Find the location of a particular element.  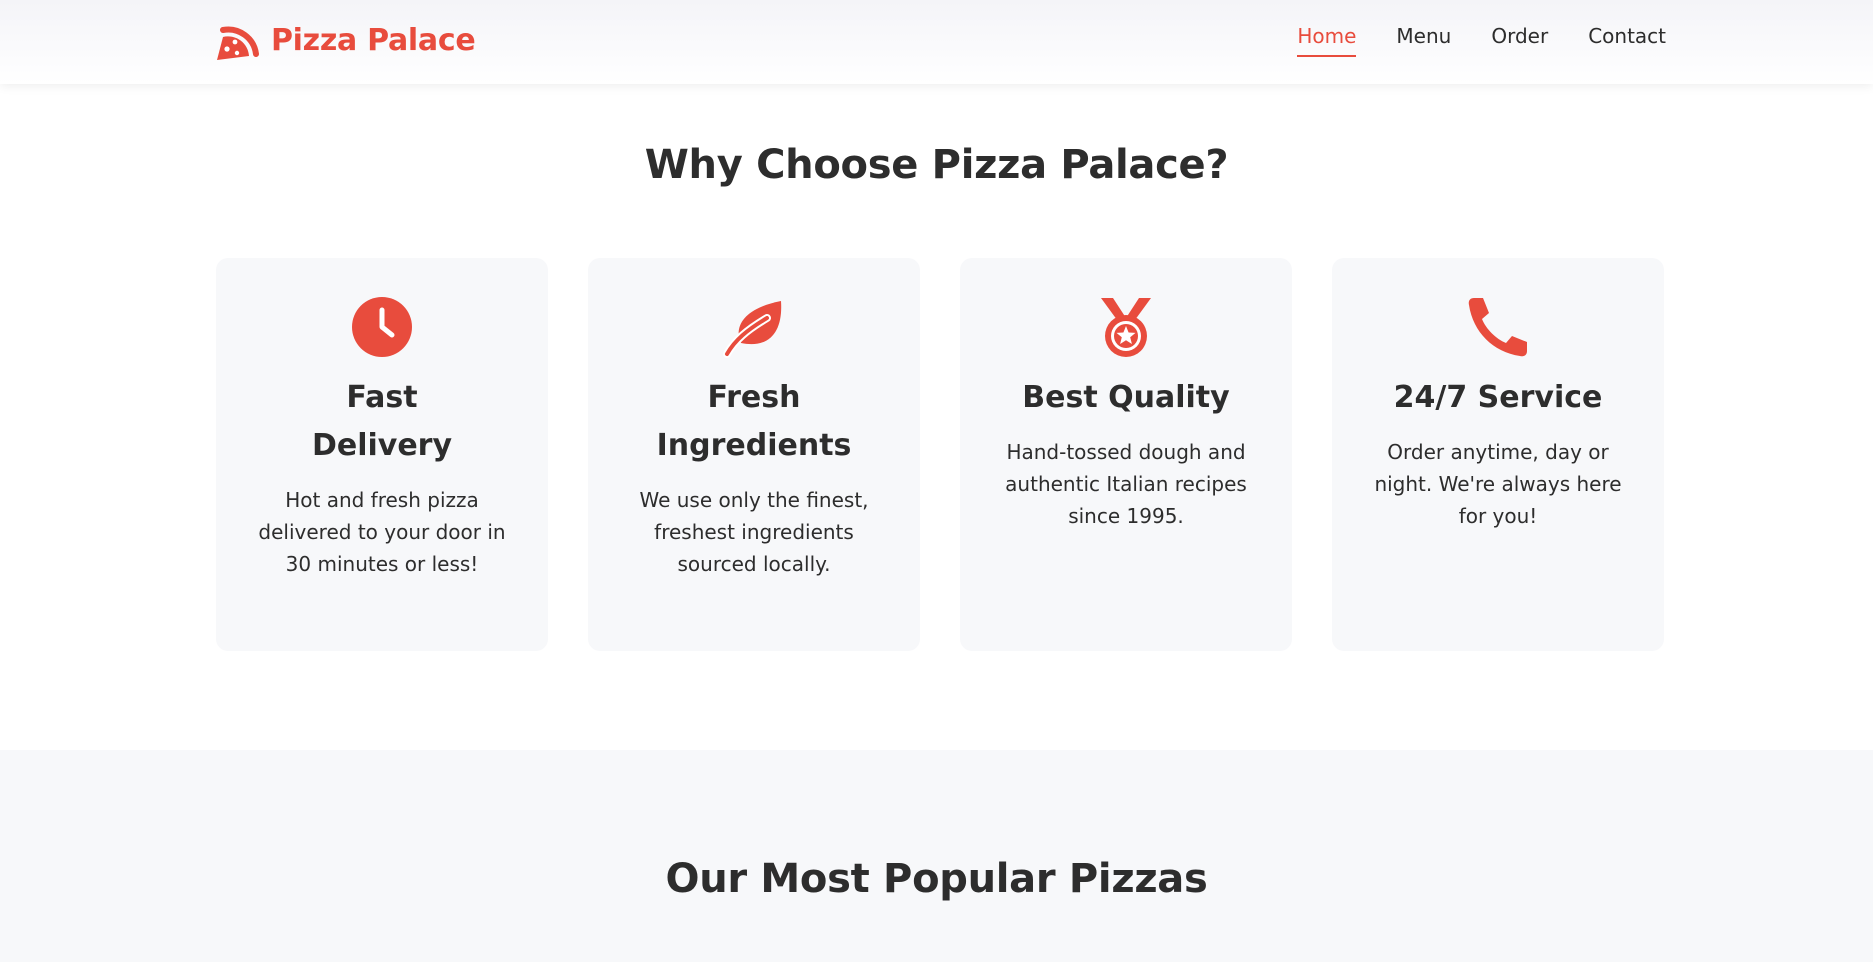

features-title: Why Choose Pizza Palace? is located at coordinates (936, 165).